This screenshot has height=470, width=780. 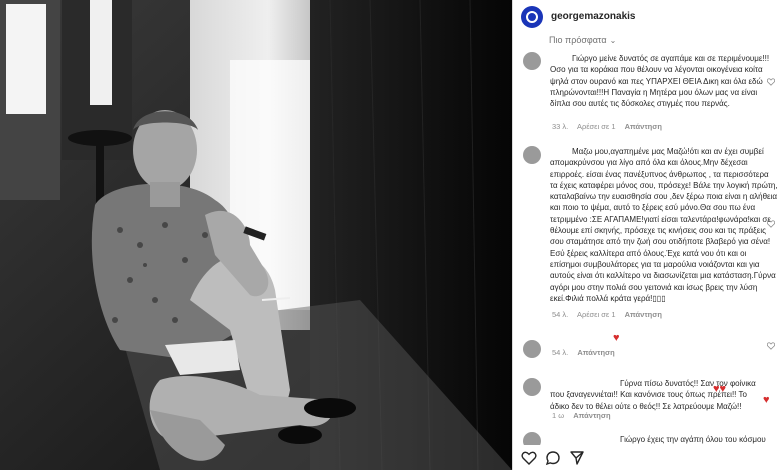 What do you see at coordinates (553, 458) in the screenshot?
I see `comment-bubble-icon` at bounding box center [553, 458].